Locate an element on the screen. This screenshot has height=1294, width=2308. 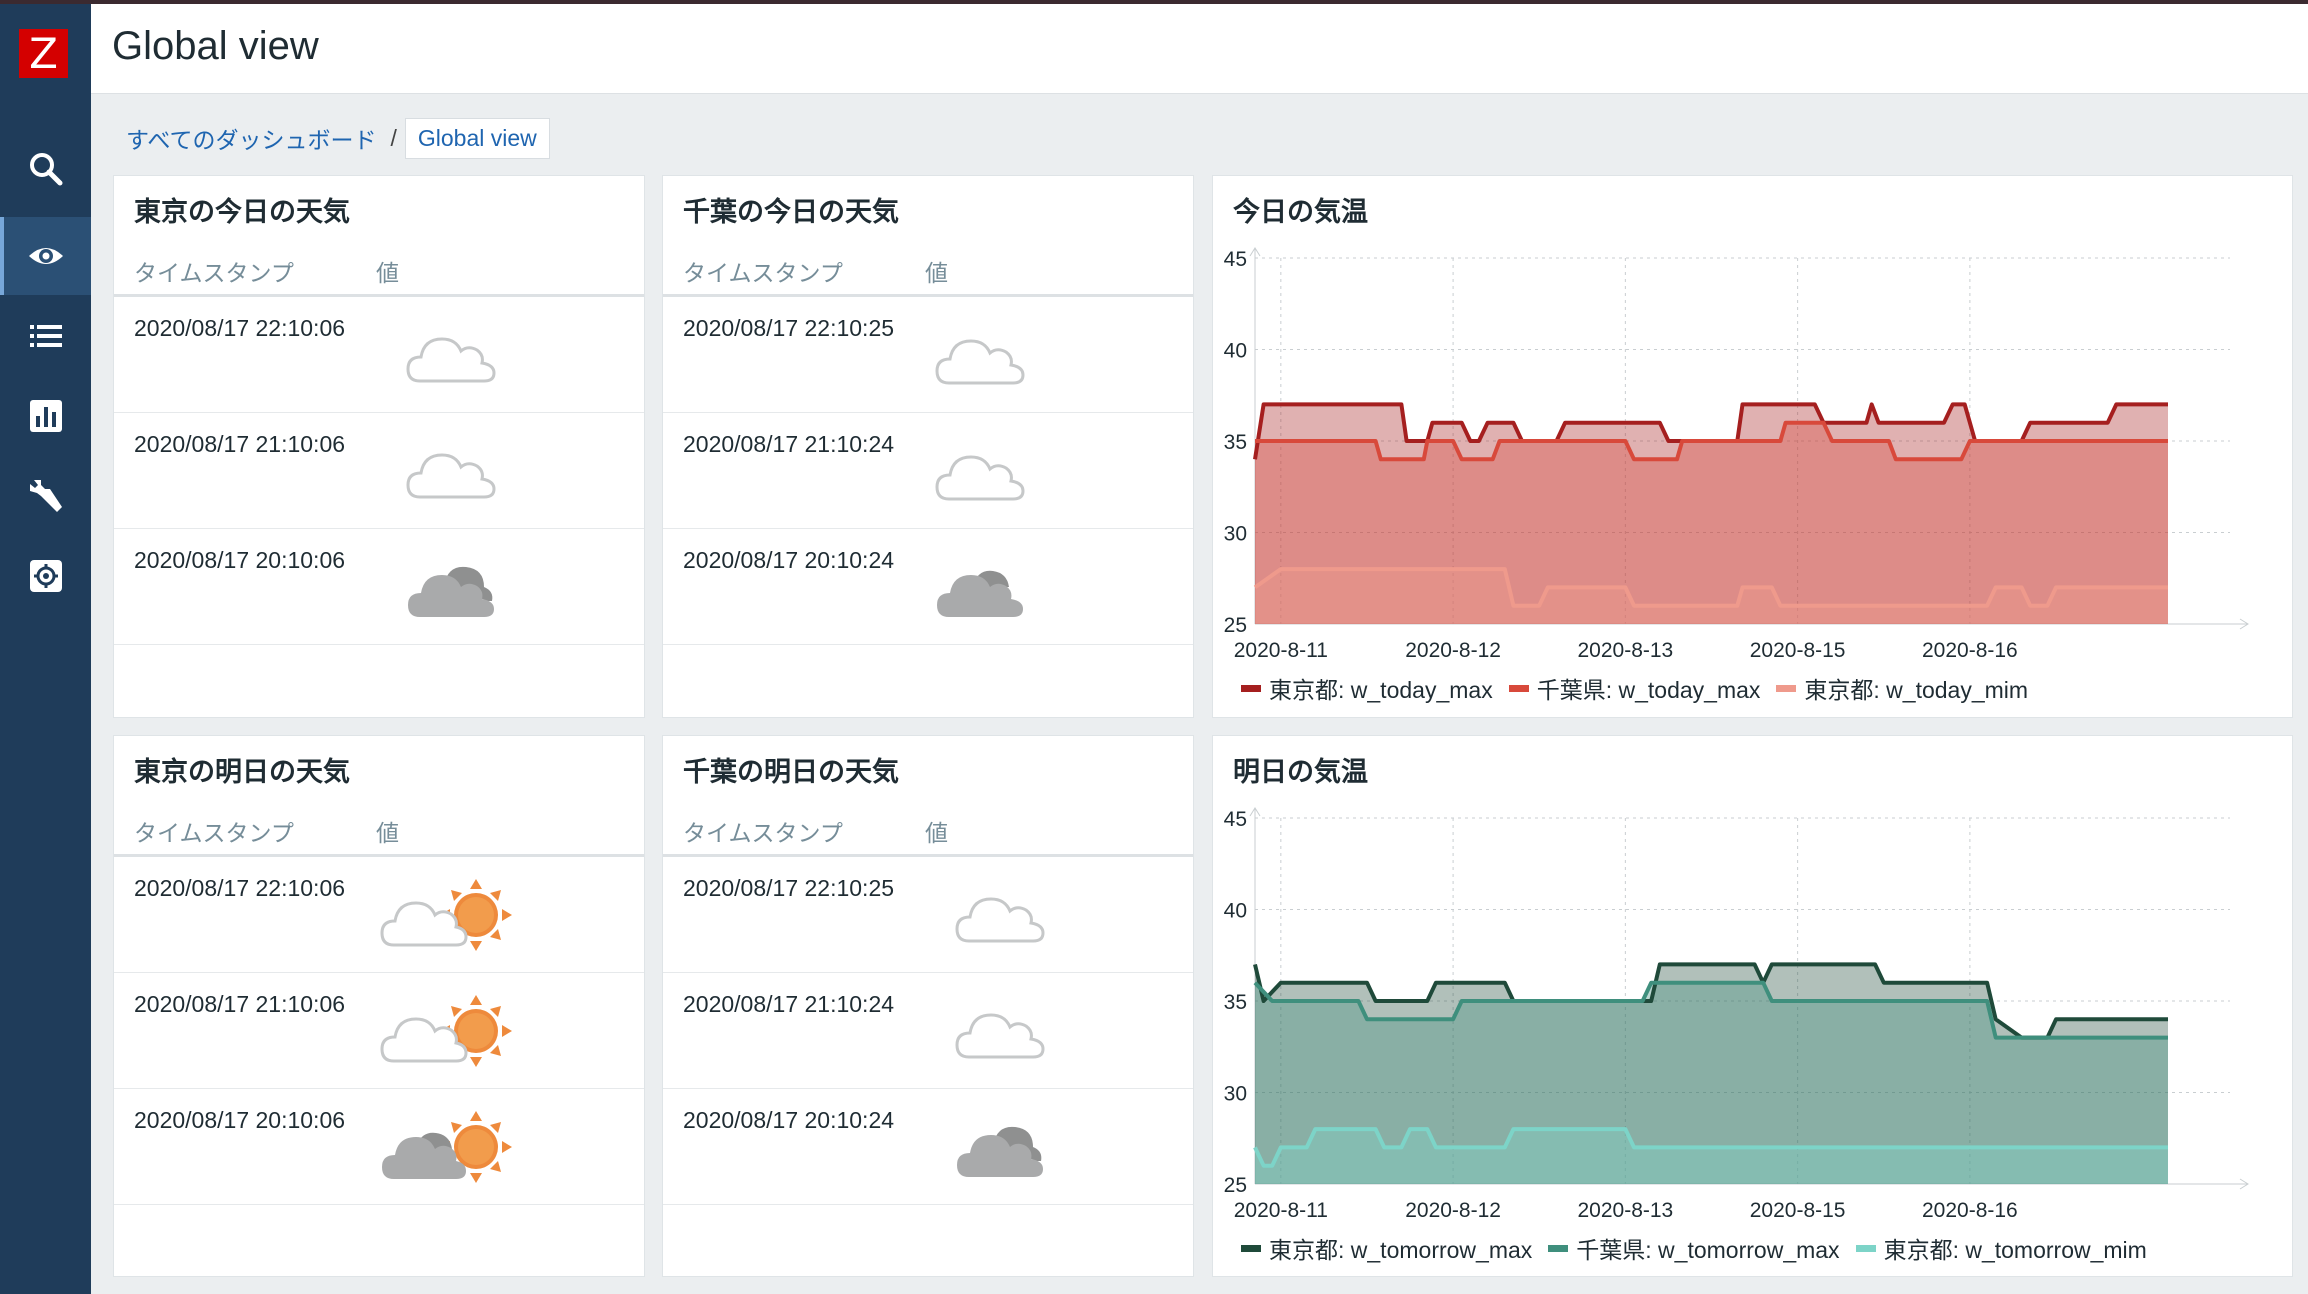
sidebar-item-administration is located at coordinates (45, 576).